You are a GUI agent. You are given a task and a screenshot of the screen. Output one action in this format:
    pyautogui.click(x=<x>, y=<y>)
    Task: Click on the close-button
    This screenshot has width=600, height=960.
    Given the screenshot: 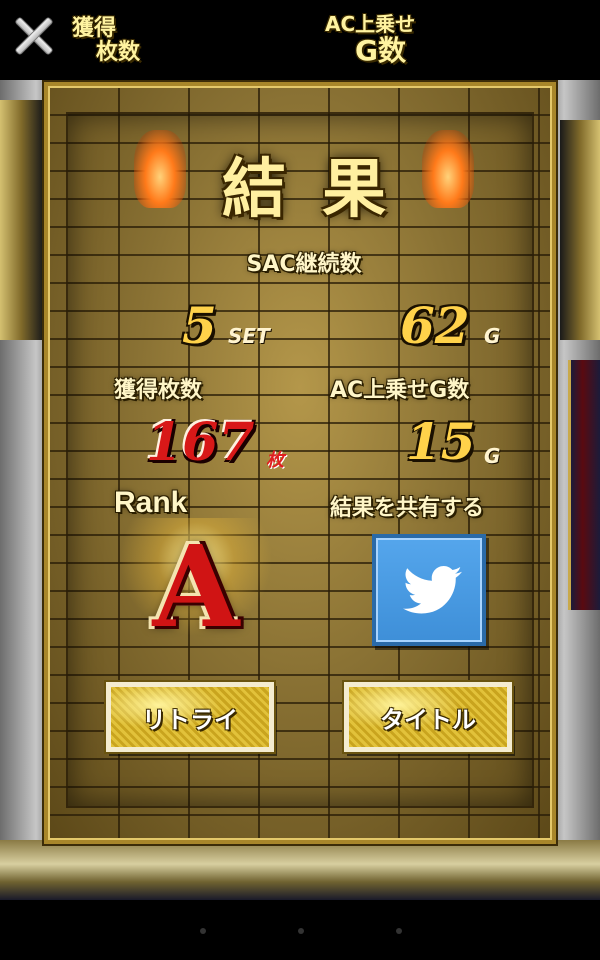 What is the action you would take?
    pyautogui.click(x=34, y=36)
    